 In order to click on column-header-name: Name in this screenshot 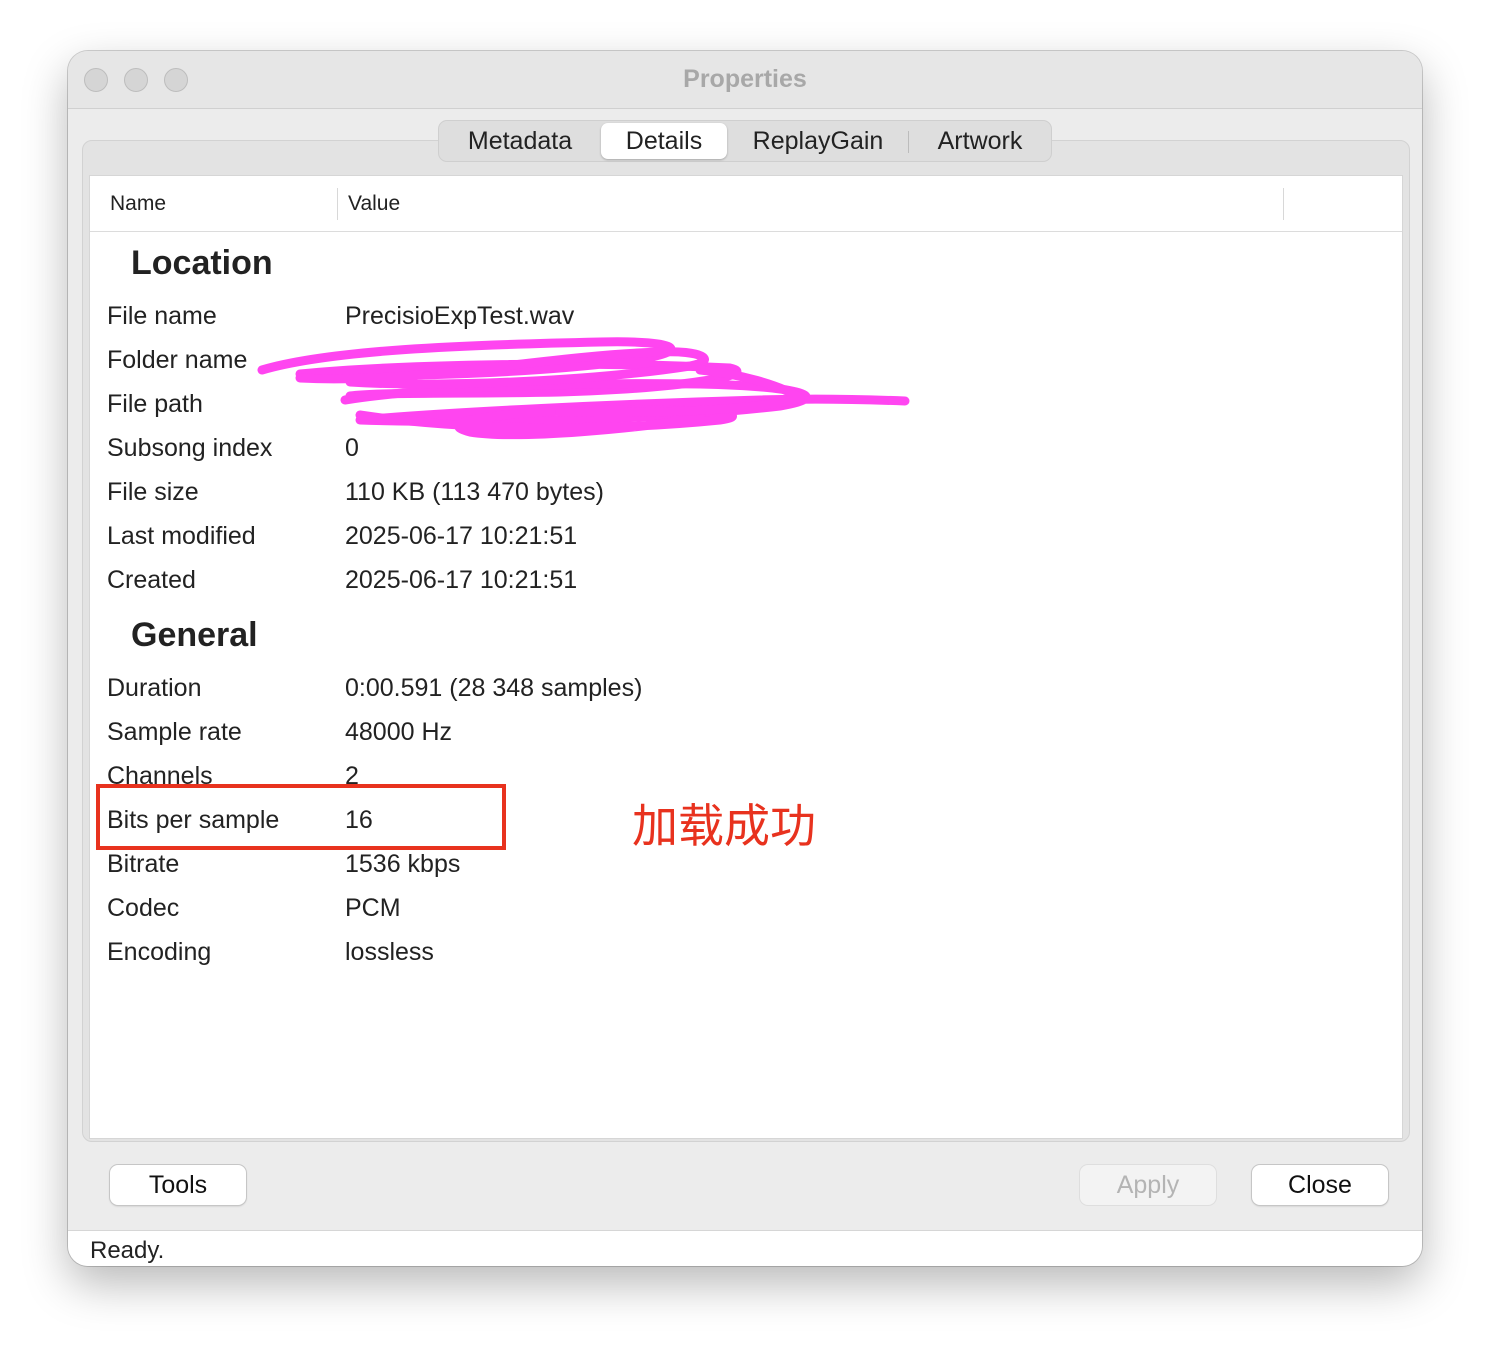, I will do `click(138, 204)`.